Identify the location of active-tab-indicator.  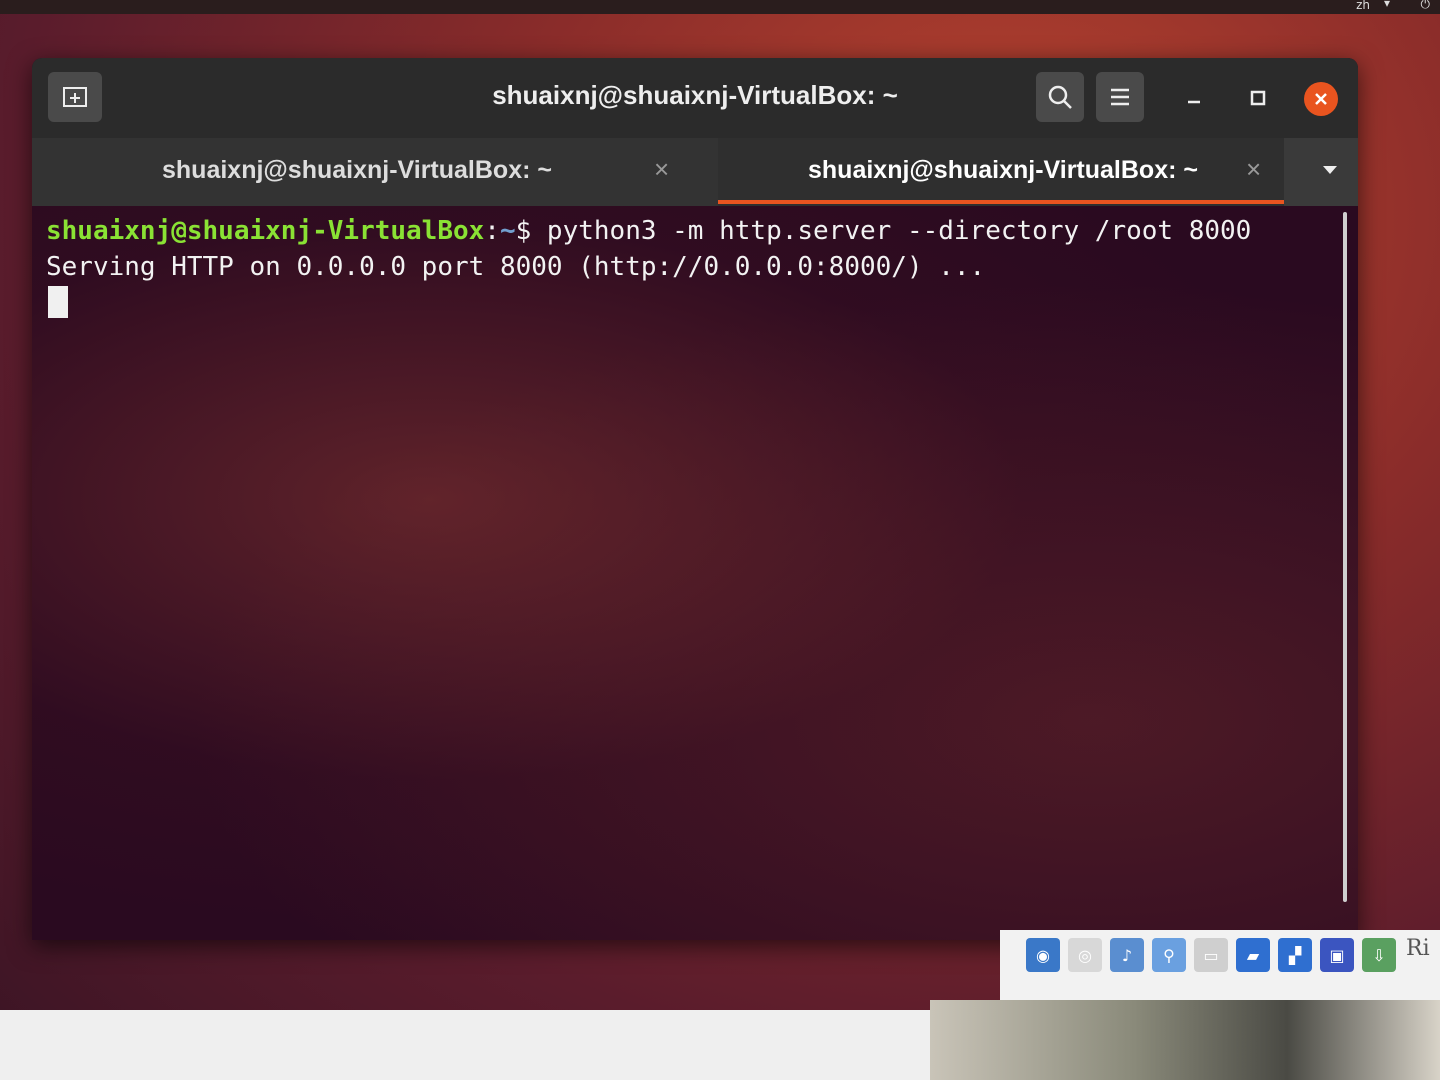
(1001, 202).